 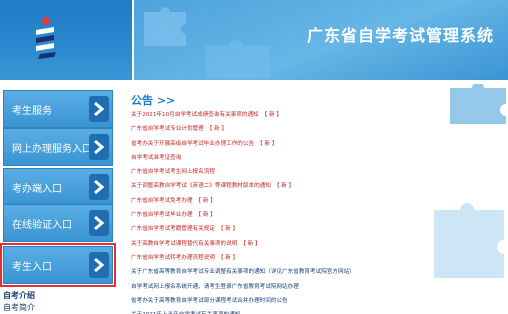 What do you see at coordinates (318, 172) in the screenshot?
I see `announcement-item: 广东省自学考试考生网上报名流程` at bounding box center [318, 172].